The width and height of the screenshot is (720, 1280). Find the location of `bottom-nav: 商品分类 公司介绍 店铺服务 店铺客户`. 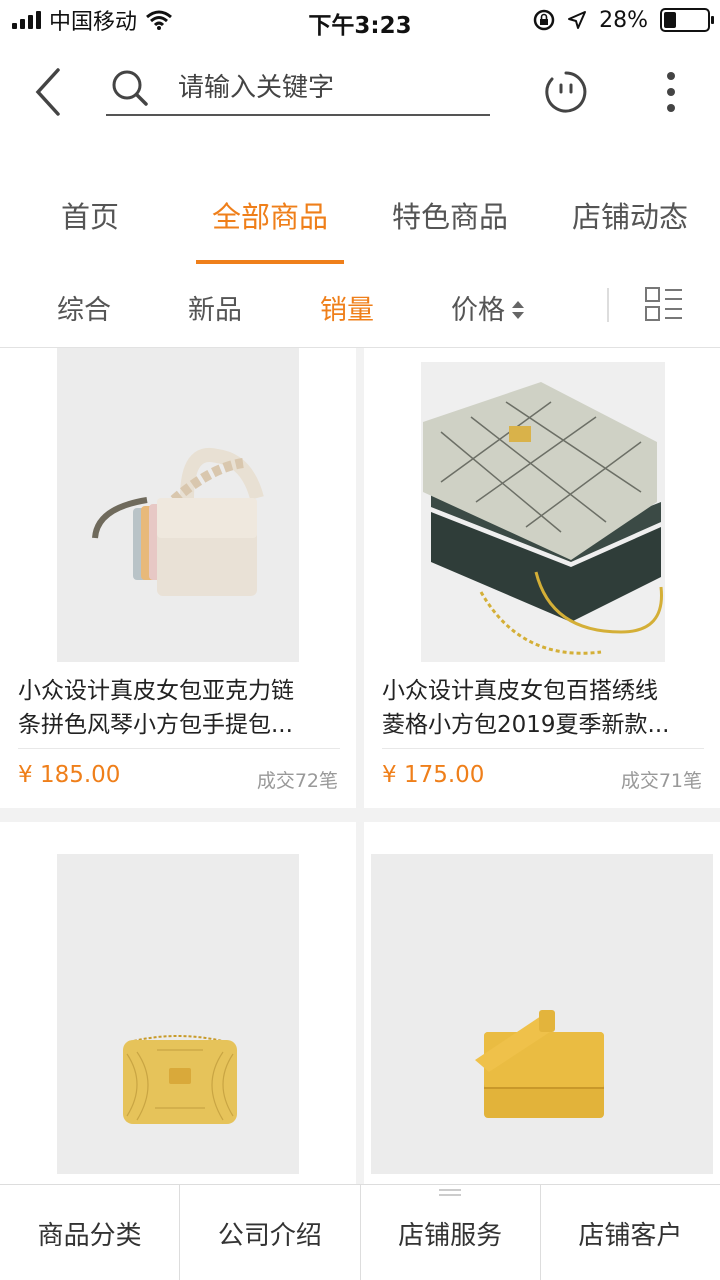

bottom-nav: 商品分类 公司介绍 店铺服务 店铺客户 is located at coordinates (360, 1232).